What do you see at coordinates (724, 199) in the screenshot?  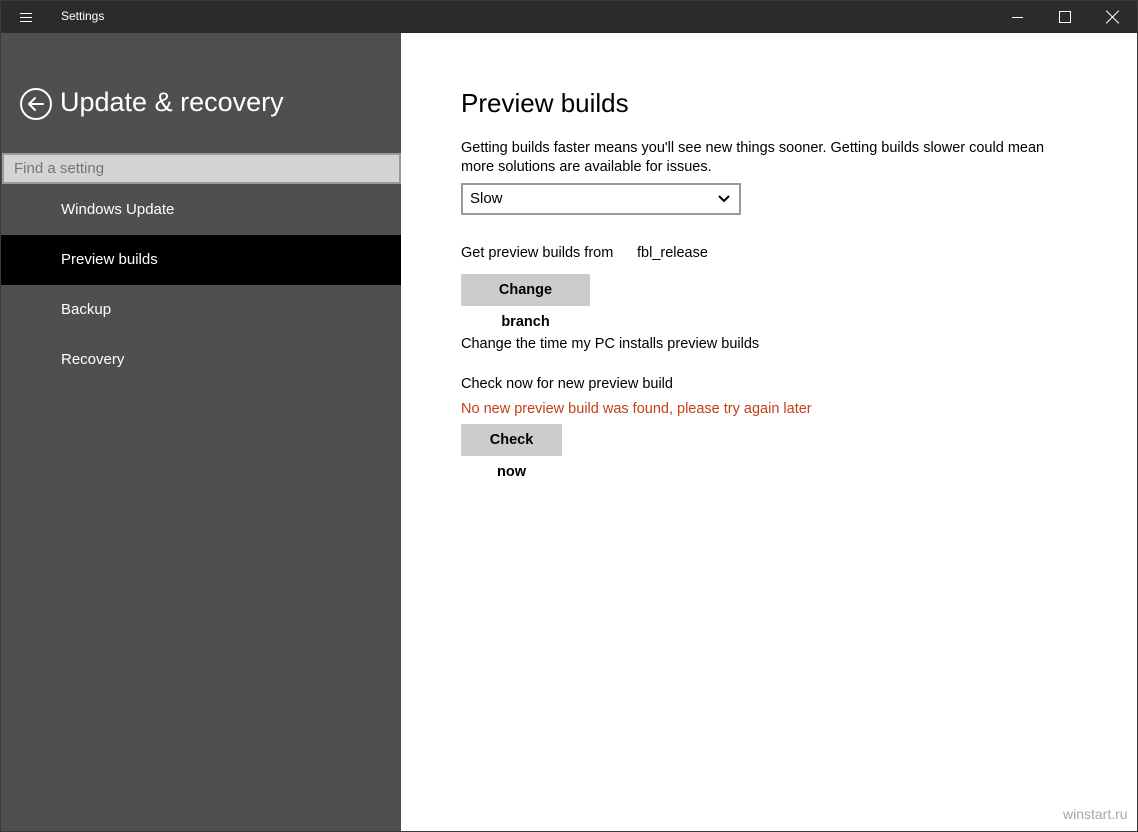 I see `chevron-down-icon` at bounding box center [724, 199].